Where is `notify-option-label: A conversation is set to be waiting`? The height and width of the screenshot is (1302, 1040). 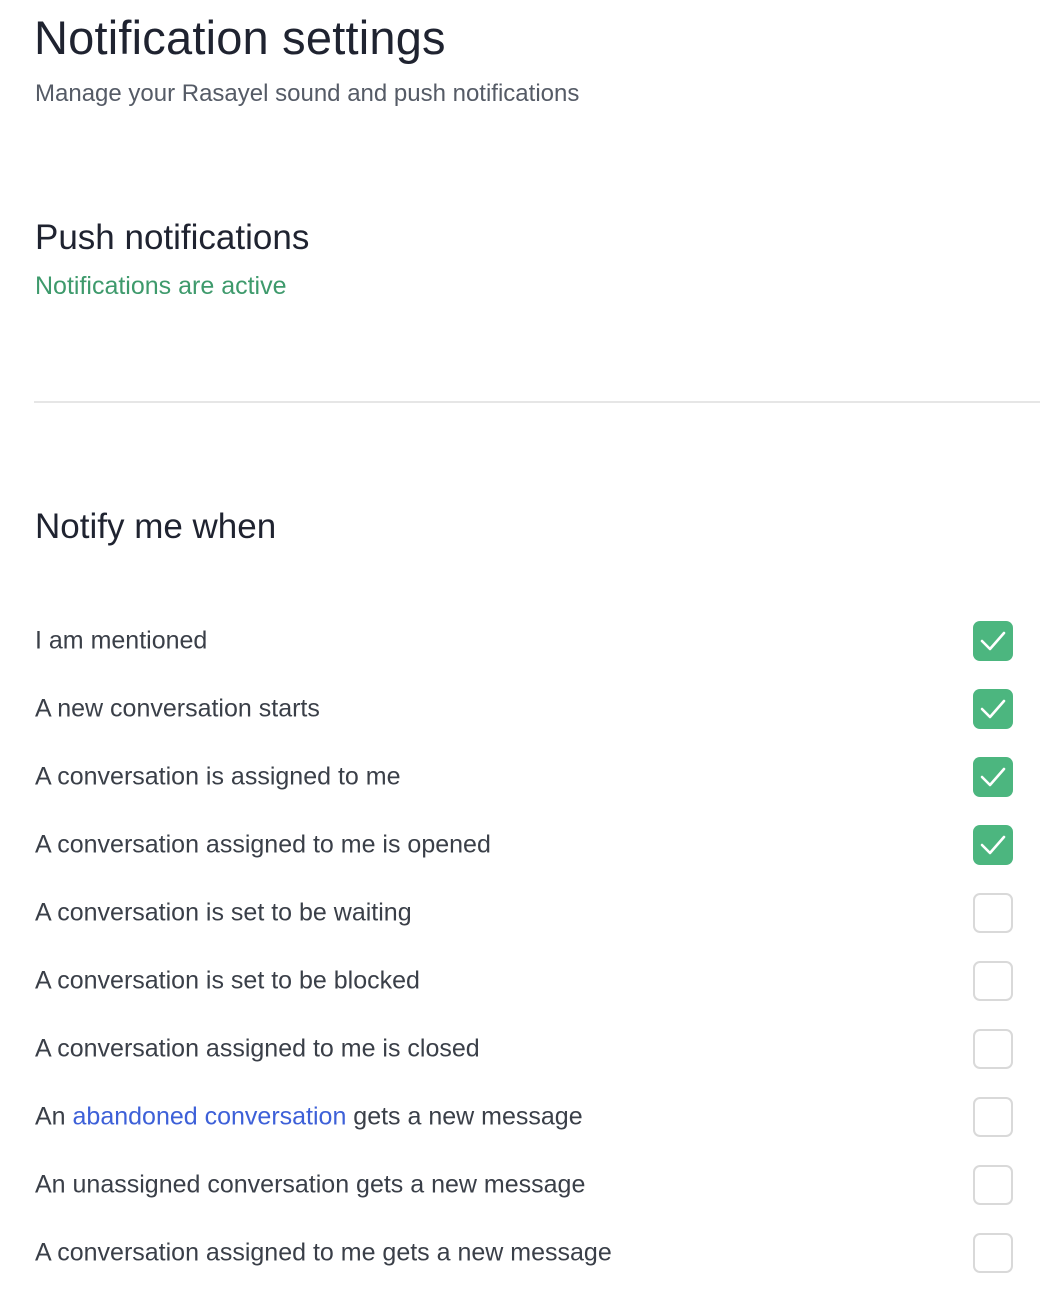 notify-option-label: A conversation is set to be waiting is located at coordinates (223, 913).